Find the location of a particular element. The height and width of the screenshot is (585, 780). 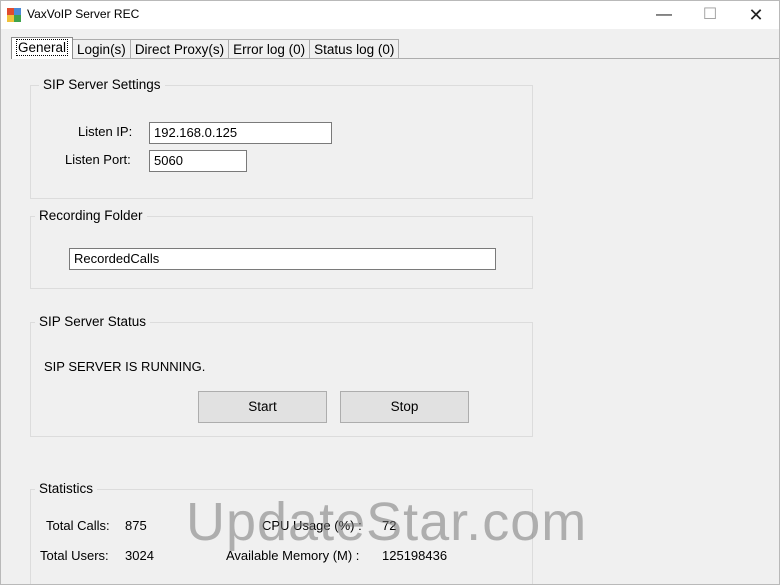

title-bar: VaxVoIP Server REC — ☐ ✕ is located at coordinates (390, 15).